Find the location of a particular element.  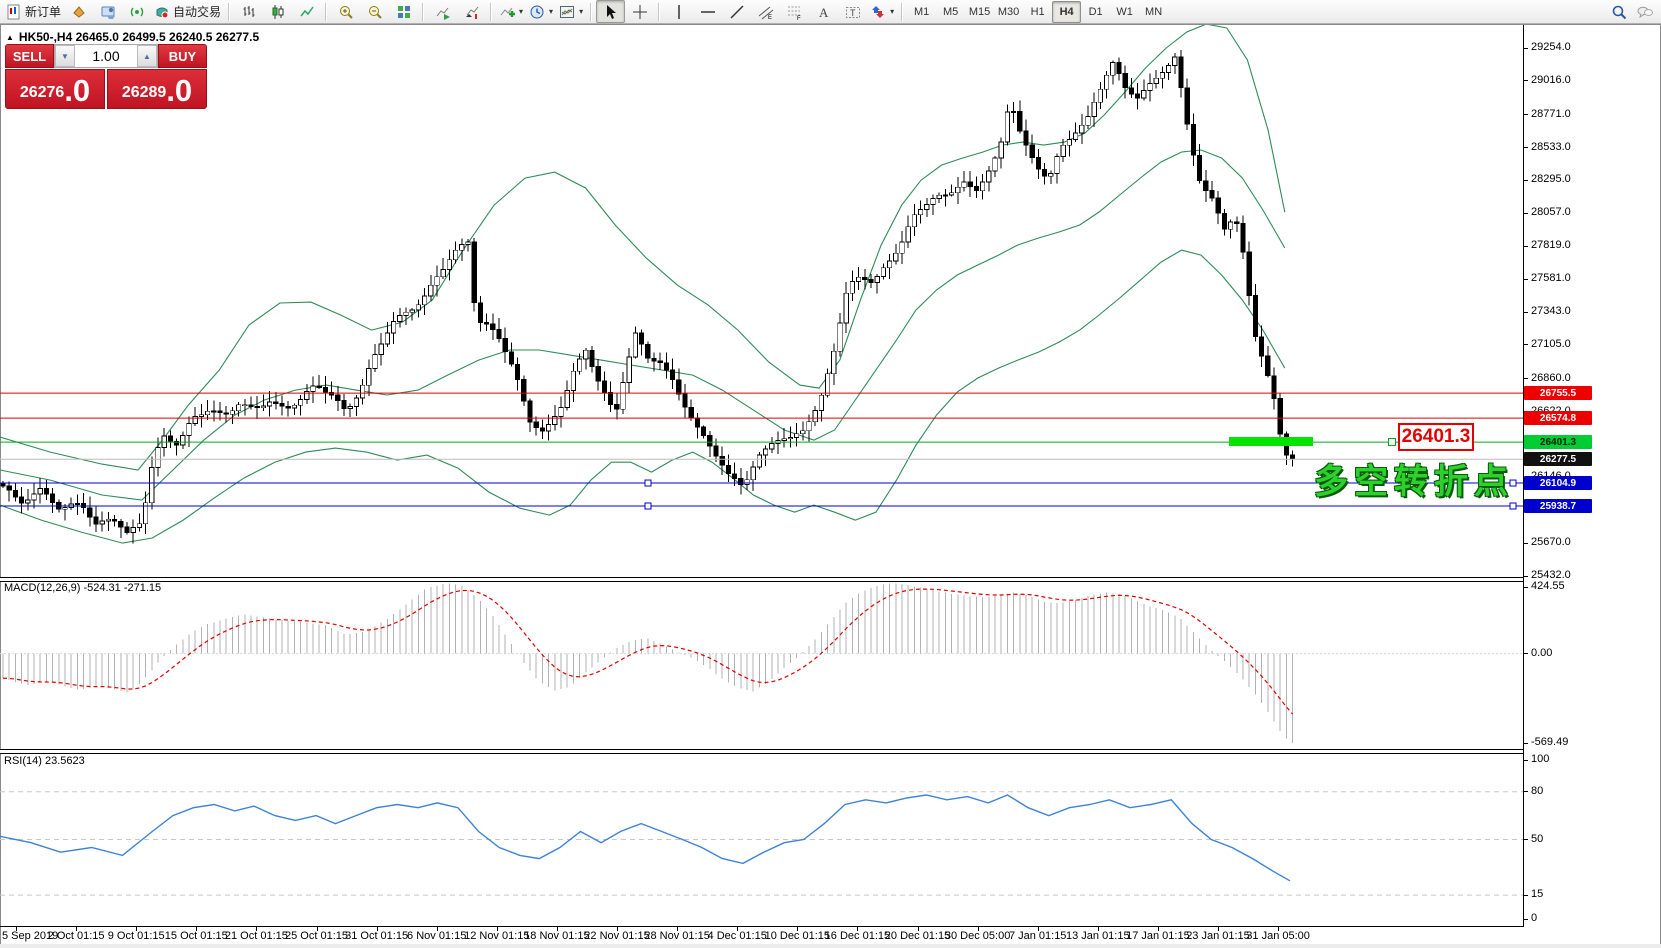

price-tick-label: 28533.0 is located at coordinates (1551, 146).